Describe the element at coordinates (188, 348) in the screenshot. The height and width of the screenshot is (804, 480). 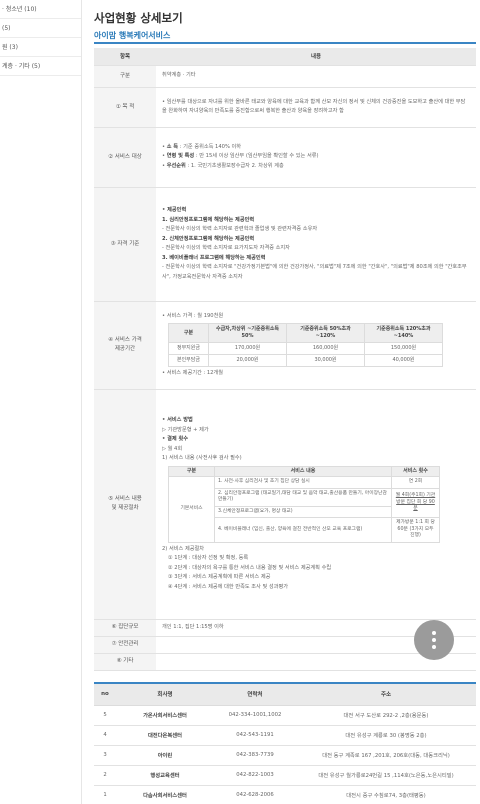
I see `price-row-name: 정부지원금` at that location.